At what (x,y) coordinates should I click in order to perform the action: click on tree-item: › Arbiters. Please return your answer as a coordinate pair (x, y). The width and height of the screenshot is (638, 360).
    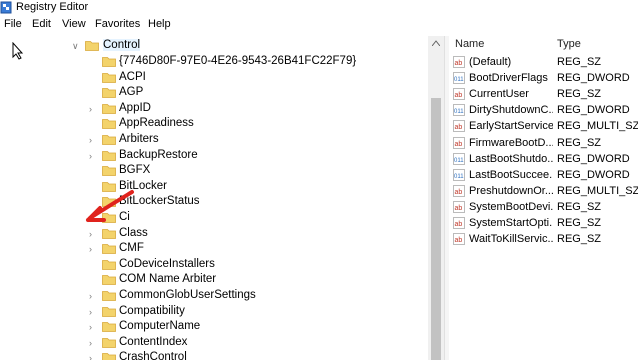
    Looking at the image, I should click on (245, 140).